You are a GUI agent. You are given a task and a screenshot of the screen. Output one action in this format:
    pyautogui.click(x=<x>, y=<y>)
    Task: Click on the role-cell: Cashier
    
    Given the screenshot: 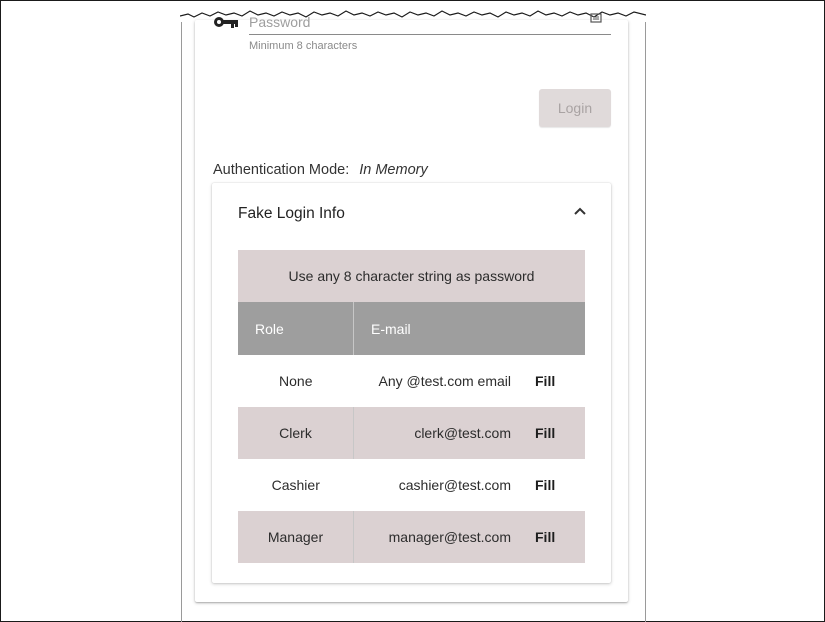 What is the action you would take?
    pyautogui.click(x=295, y=485)
    